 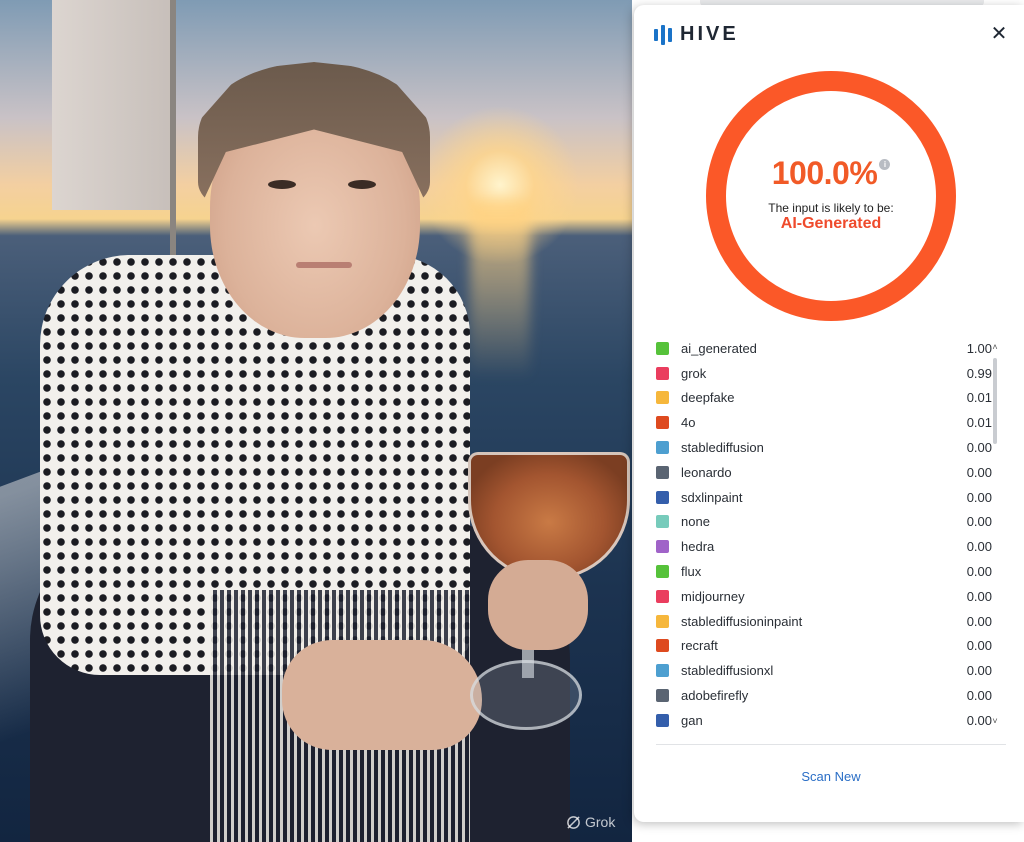 I want to click on result-label: deepfake, so click(x=708, y=398).